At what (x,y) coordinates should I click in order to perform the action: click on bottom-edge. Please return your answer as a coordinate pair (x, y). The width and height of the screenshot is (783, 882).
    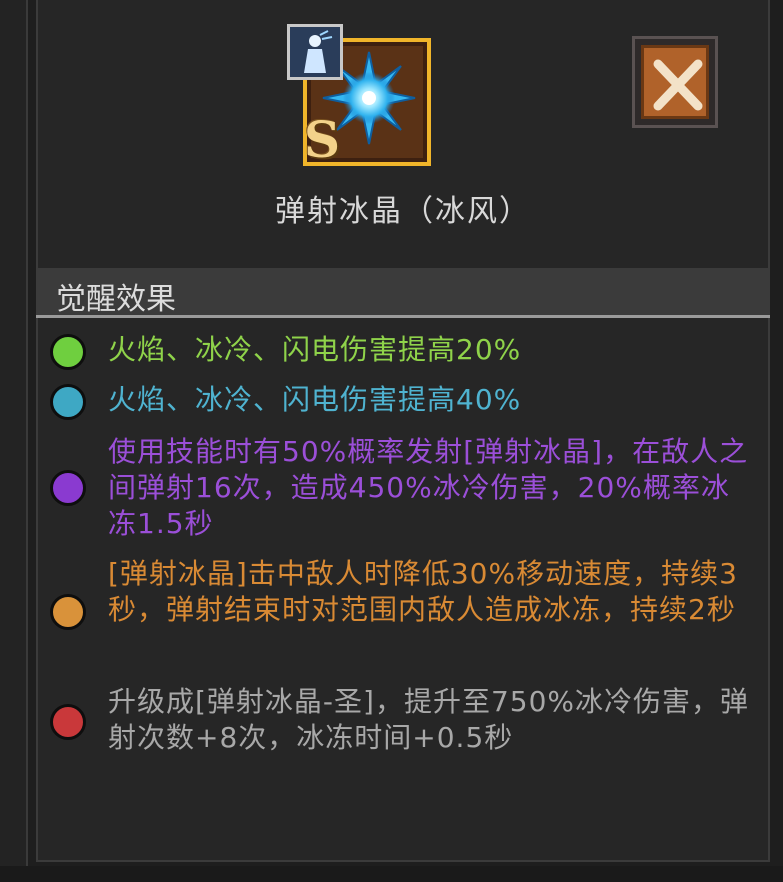
    Looking at the image, I should click on (391, 874).